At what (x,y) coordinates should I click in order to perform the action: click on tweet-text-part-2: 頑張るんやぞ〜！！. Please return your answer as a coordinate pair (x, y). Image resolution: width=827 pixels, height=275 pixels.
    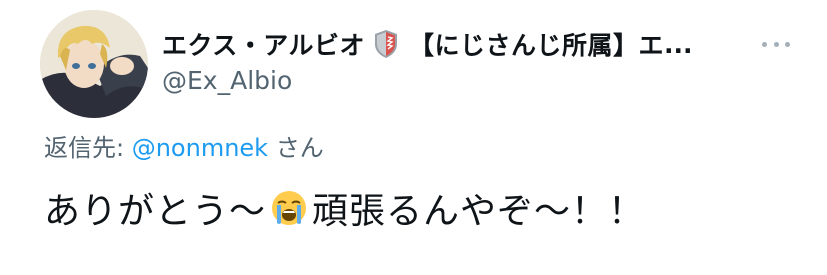
    Looking at the image, I should click on (479, 211).